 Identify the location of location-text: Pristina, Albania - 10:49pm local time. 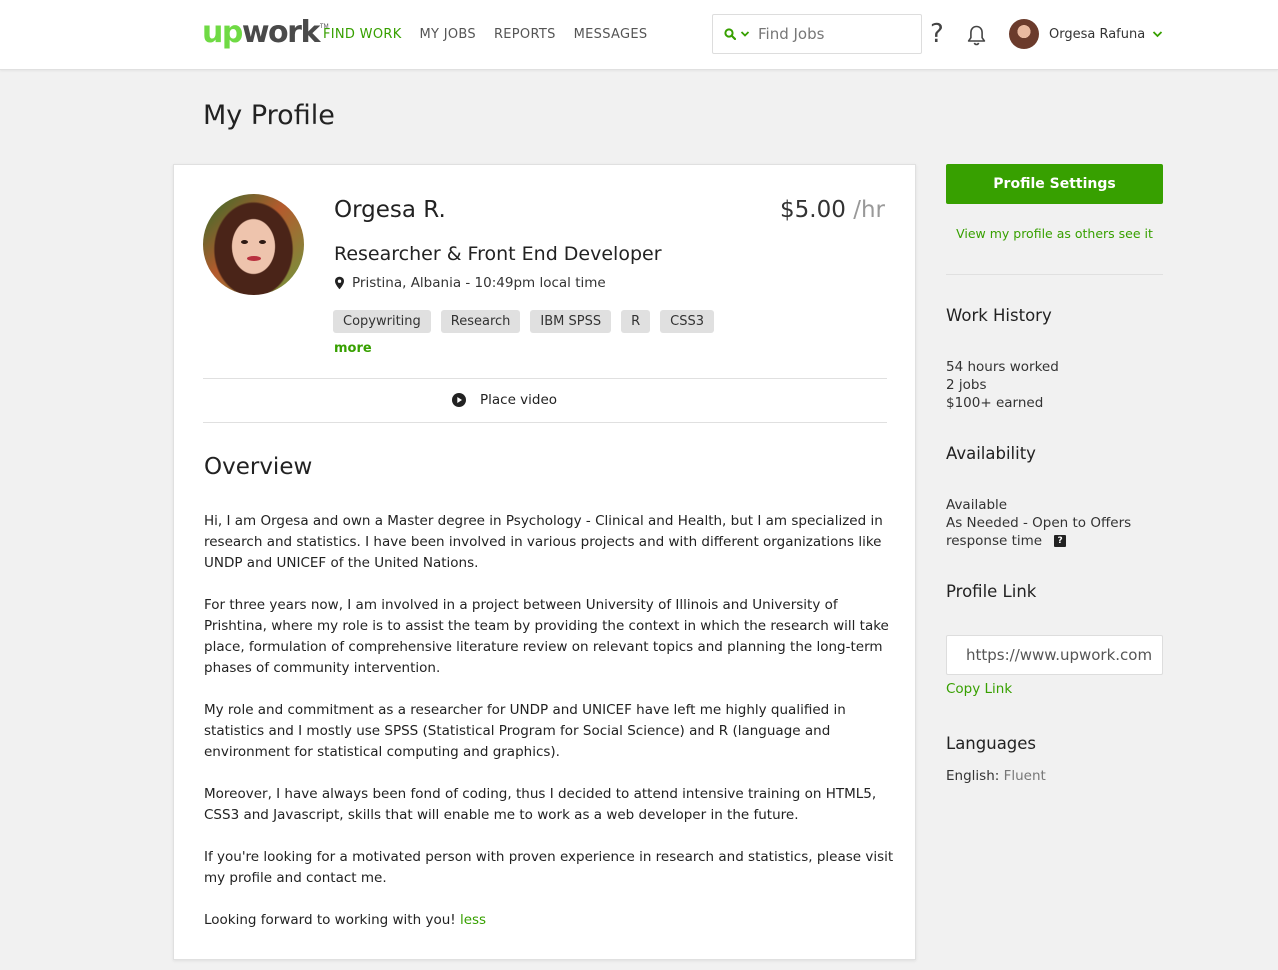
(479, 283).